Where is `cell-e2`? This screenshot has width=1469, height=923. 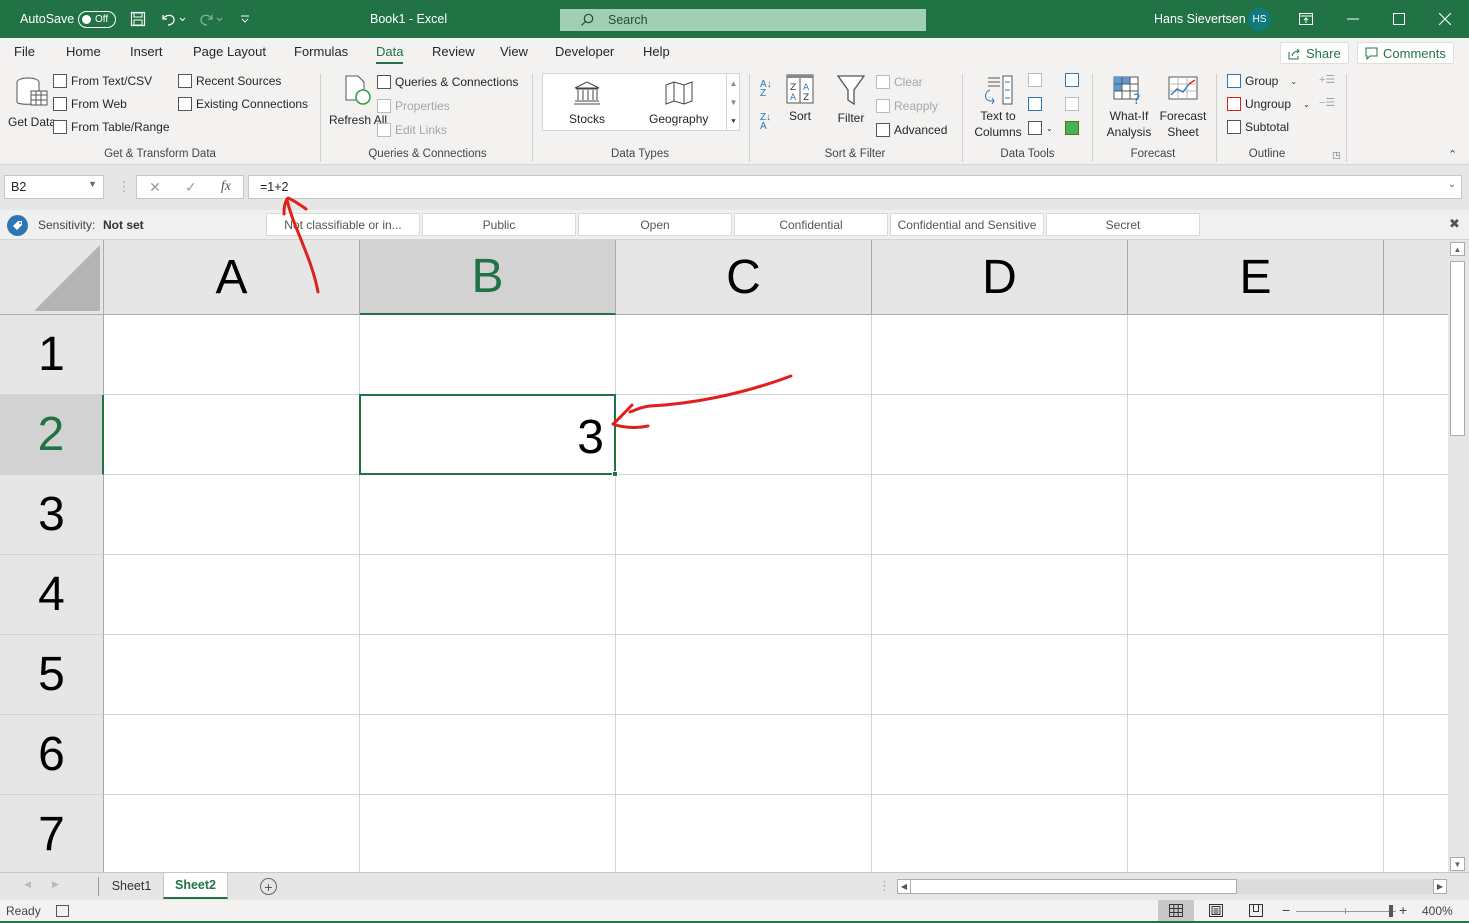
cell-e2 is located at coordinates (1256, 435).